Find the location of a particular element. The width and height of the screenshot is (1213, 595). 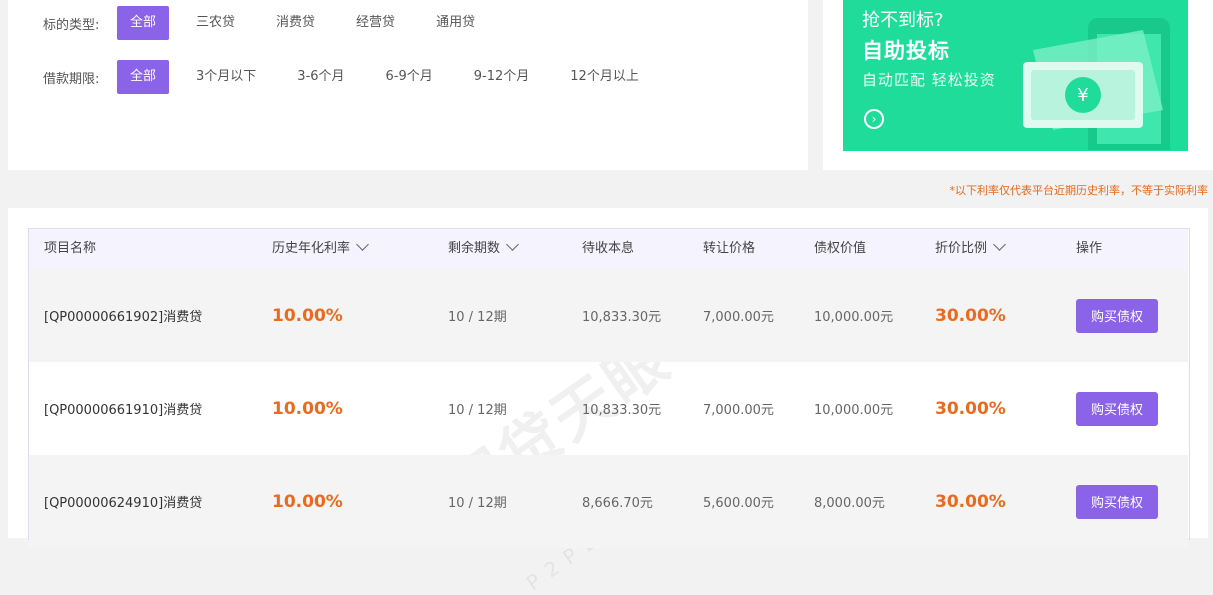

term-option-under-3: 3个月以下 is located at coordinates (226, 77).